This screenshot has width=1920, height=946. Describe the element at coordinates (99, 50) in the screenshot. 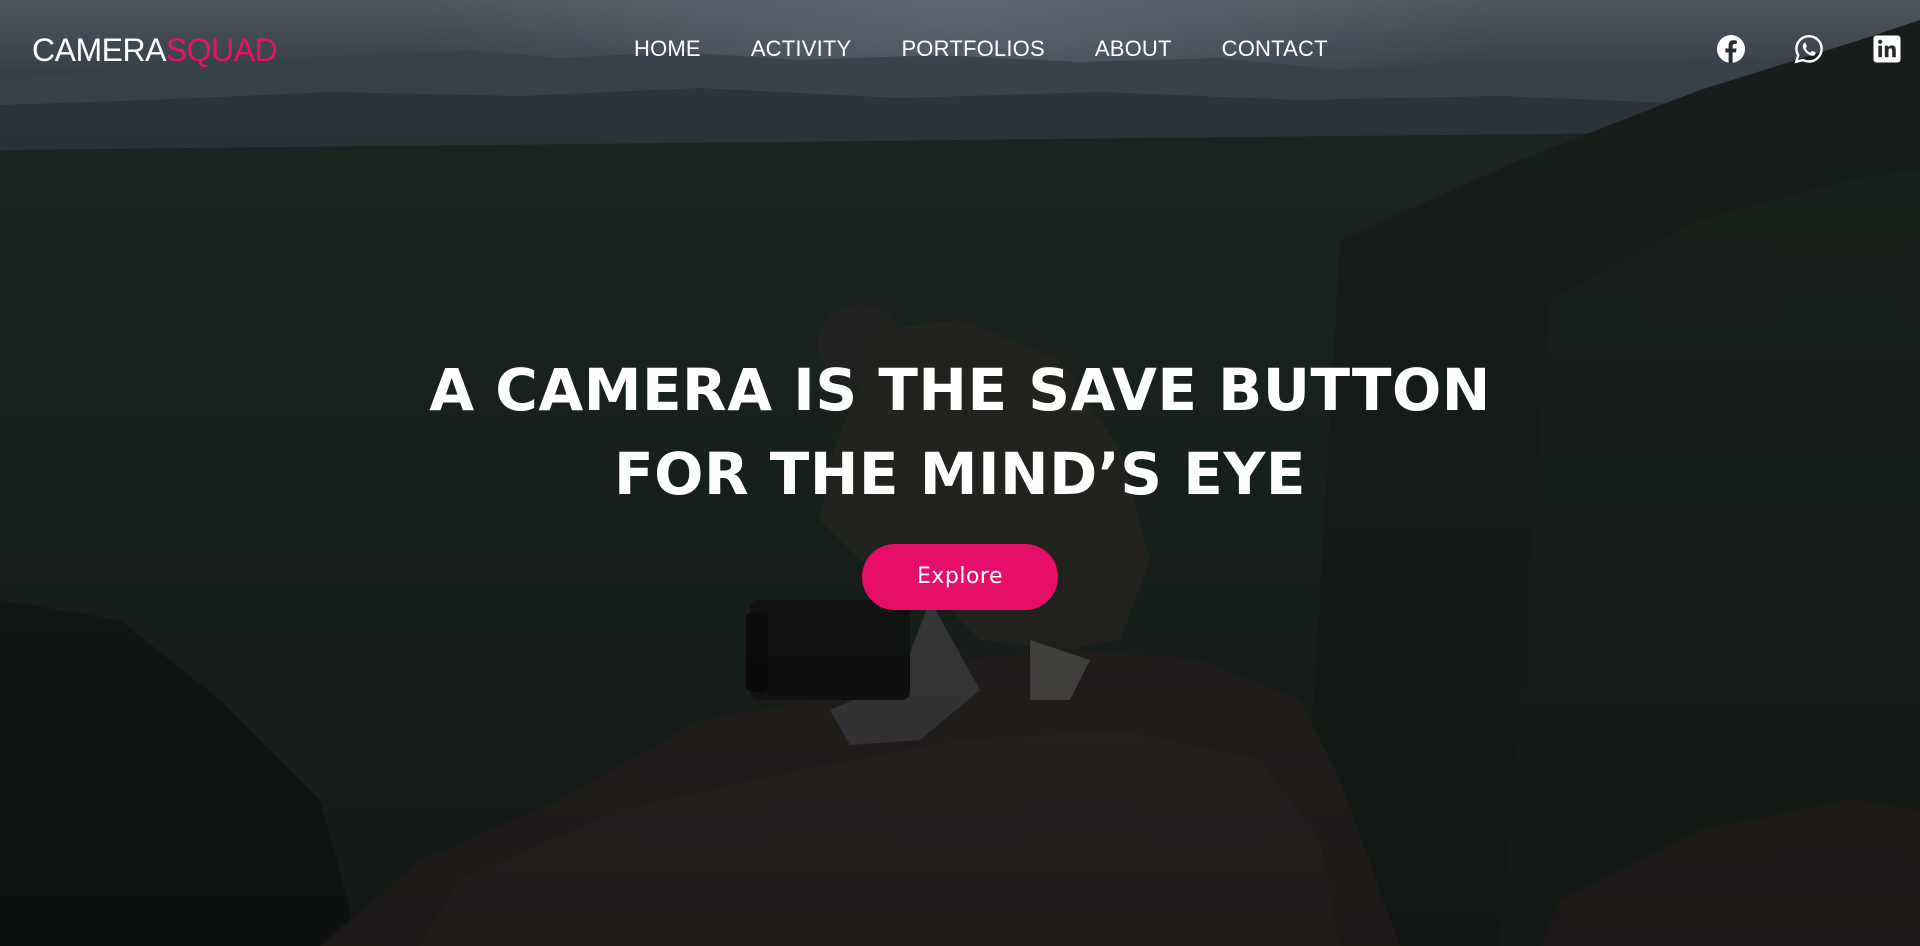

I see `brand-logo-part1: CAMERA` at that location.